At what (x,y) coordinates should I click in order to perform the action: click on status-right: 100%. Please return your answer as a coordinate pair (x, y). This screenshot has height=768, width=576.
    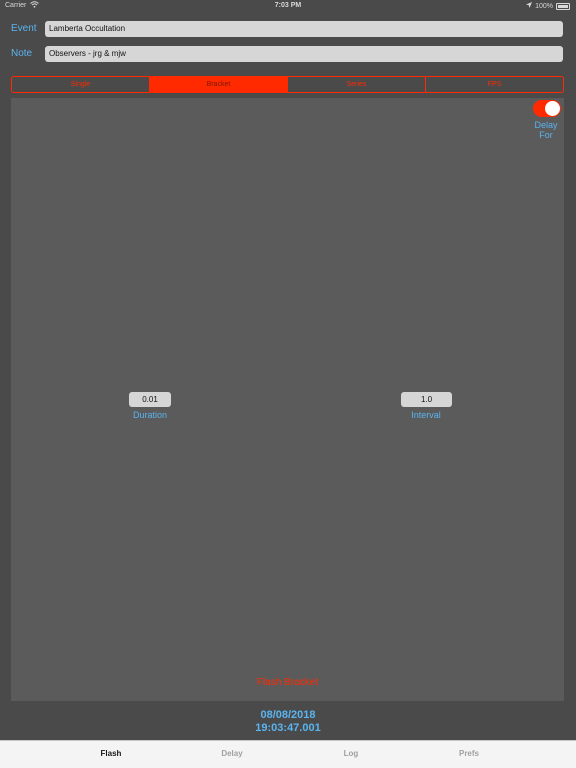
    Looking at the image, I should click on (548, 6).